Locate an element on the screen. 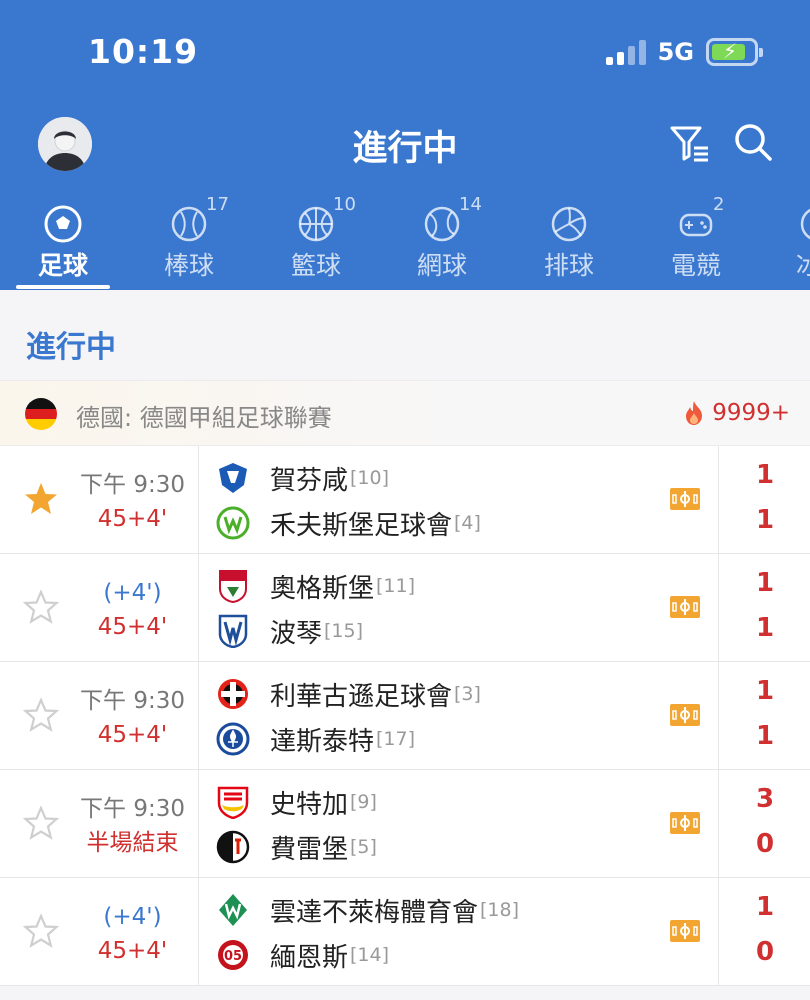 The height and width of the screenshot is (1000, 810). match-row: 下午 9:30 半場結束 史特加 [9] 費雷堡 [5] 3 0 is located at coordinates (405, 824).